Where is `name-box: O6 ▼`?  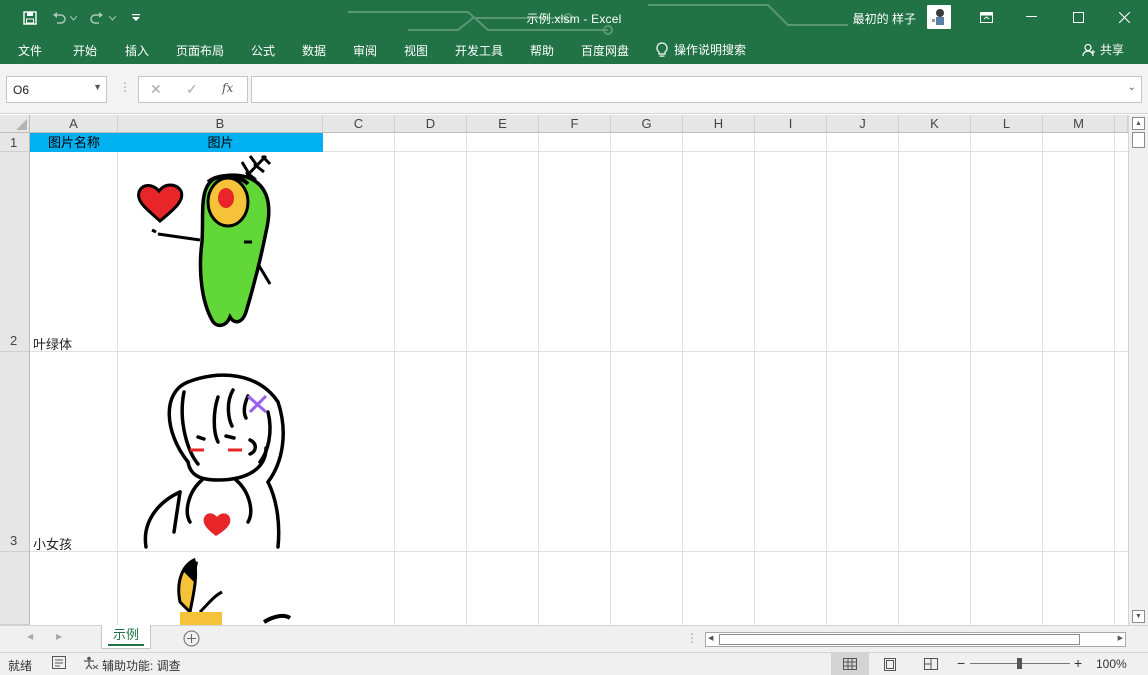 name-box: O6 ▼ is located at coordinates (56, 89).